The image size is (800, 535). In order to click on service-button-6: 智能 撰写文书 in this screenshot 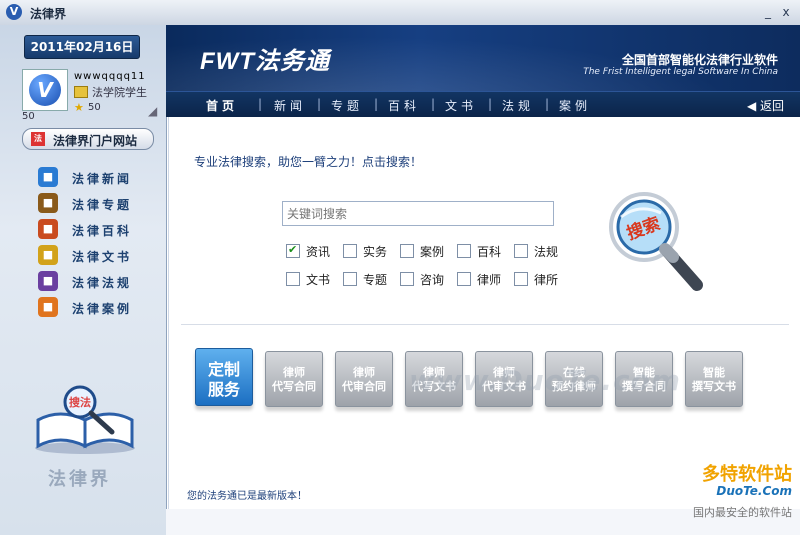, I will do `click(714, 379)`.